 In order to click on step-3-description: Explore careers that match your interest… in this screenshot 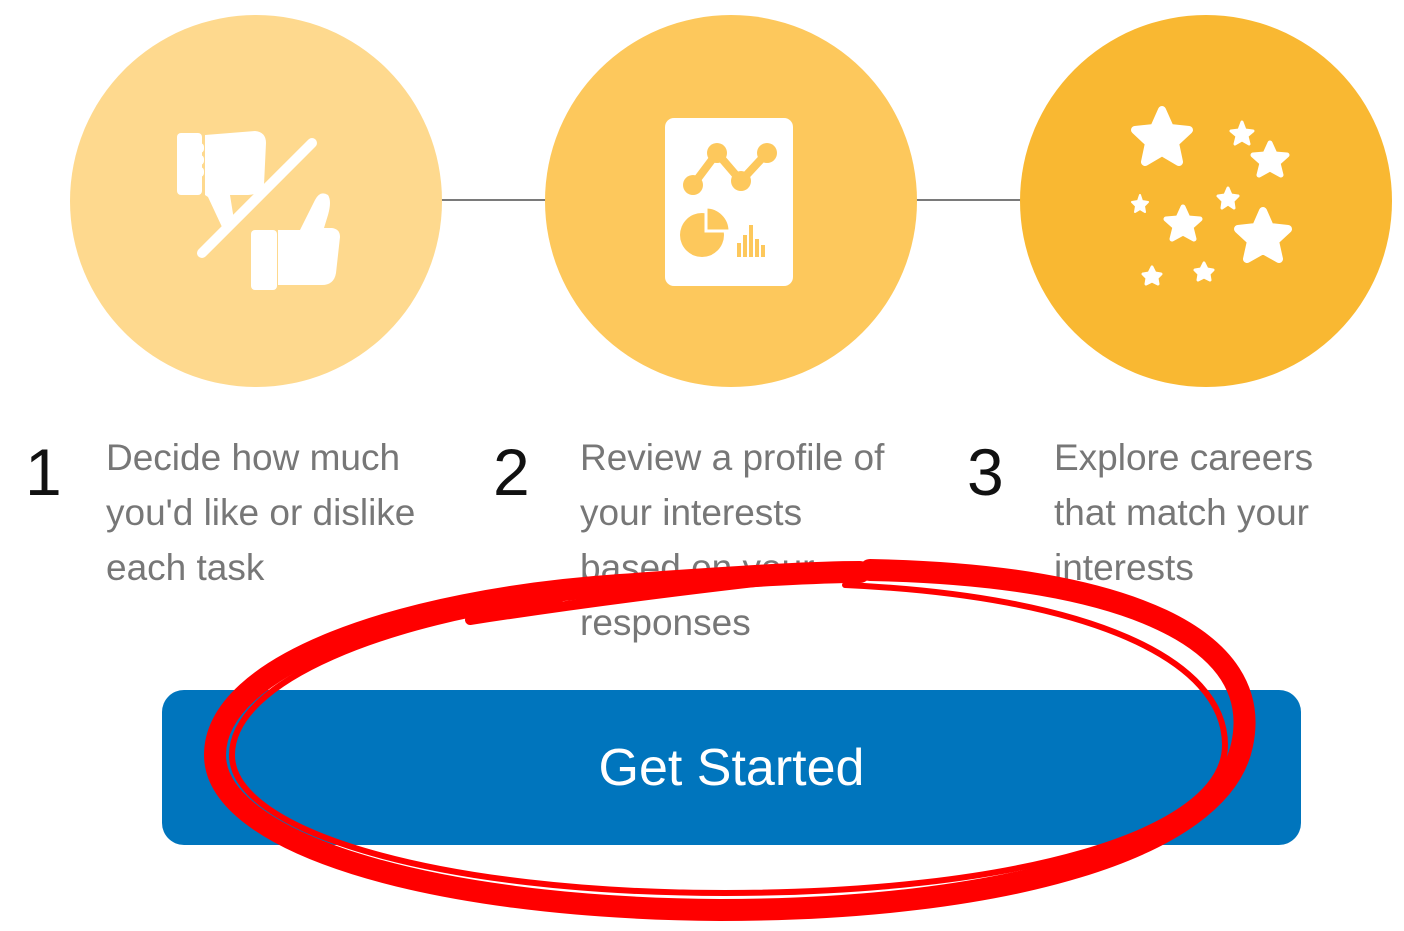, I will do `click(1184, 512)`.